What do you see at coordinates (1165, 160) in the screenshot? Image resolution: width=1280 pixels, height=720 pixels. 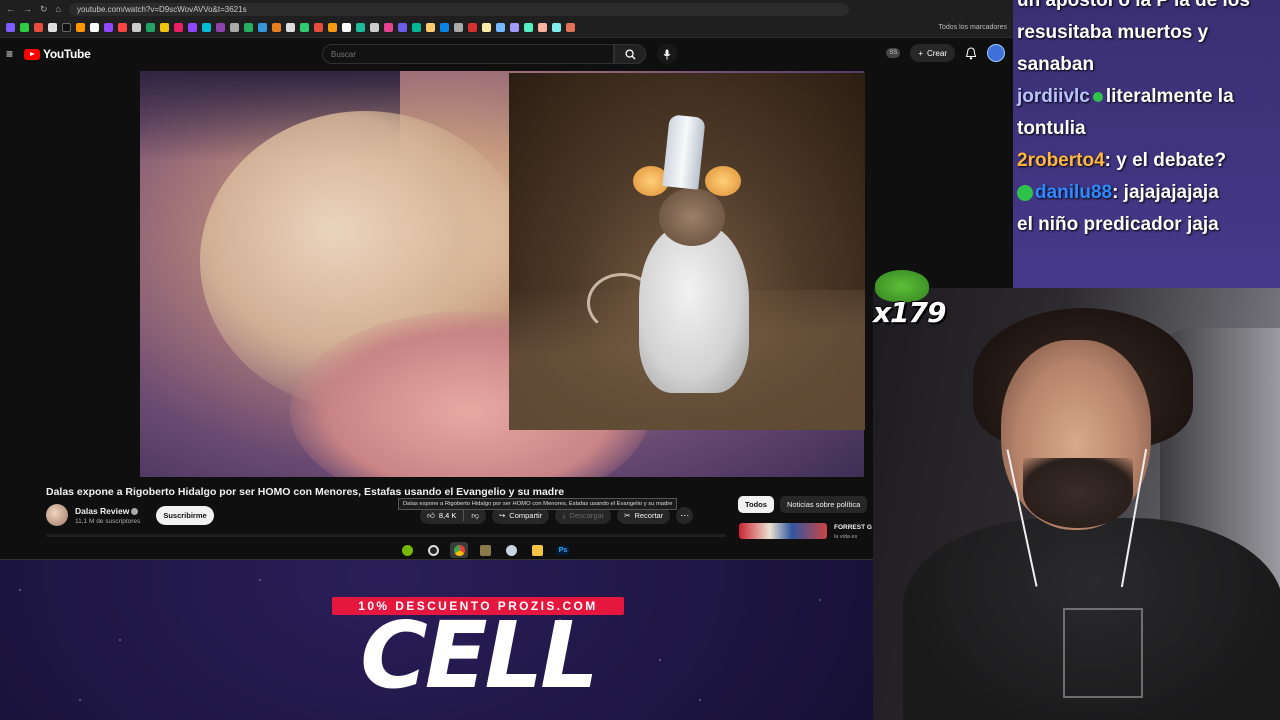 I see `chat-text: : y el debate?` at bounding box center [1165, 160].